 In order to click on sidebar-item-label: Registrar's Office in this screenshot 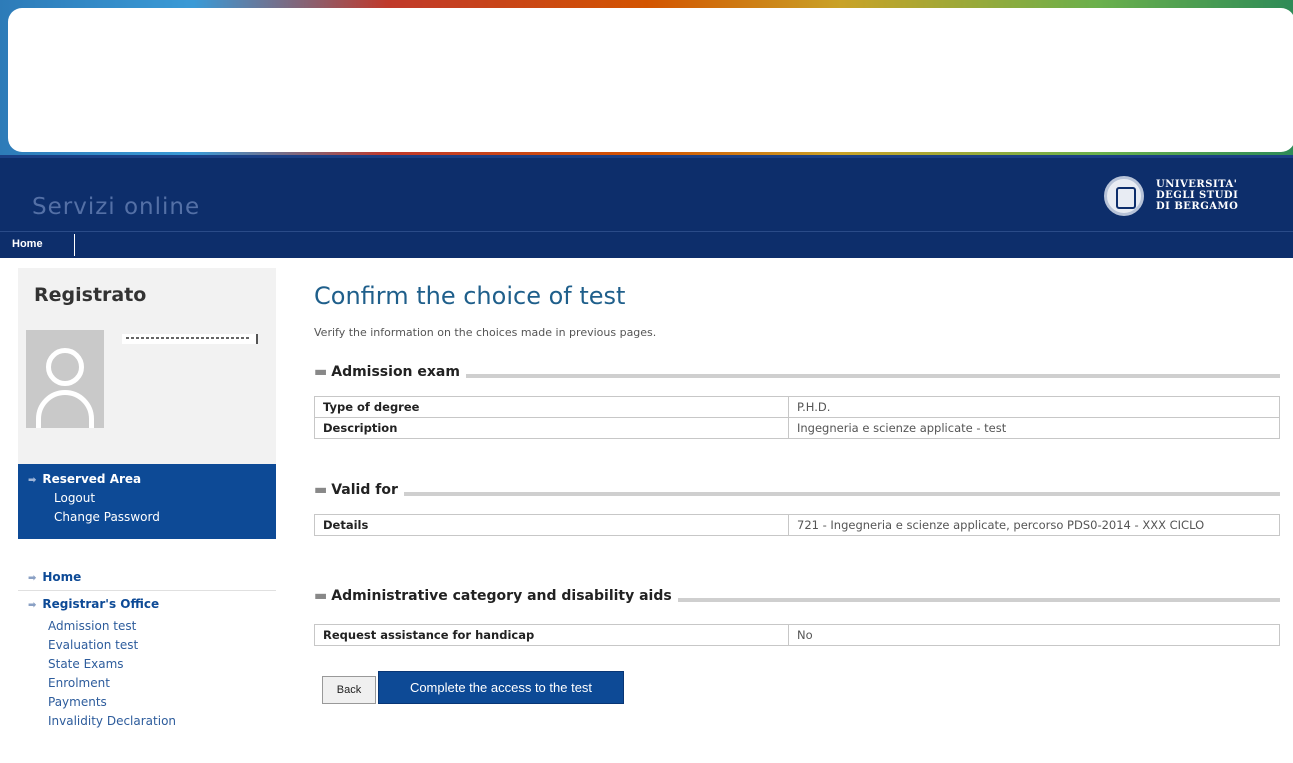, I will do `click(101, 604)`.